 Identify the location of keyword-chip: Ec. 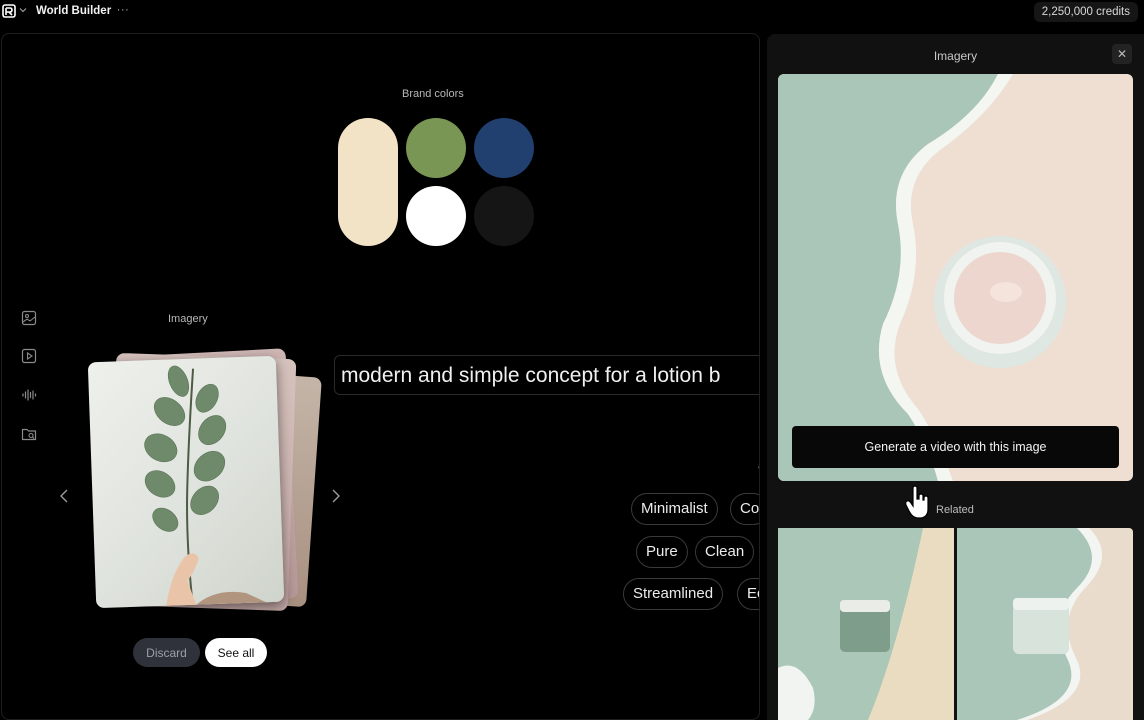
(748, 594).